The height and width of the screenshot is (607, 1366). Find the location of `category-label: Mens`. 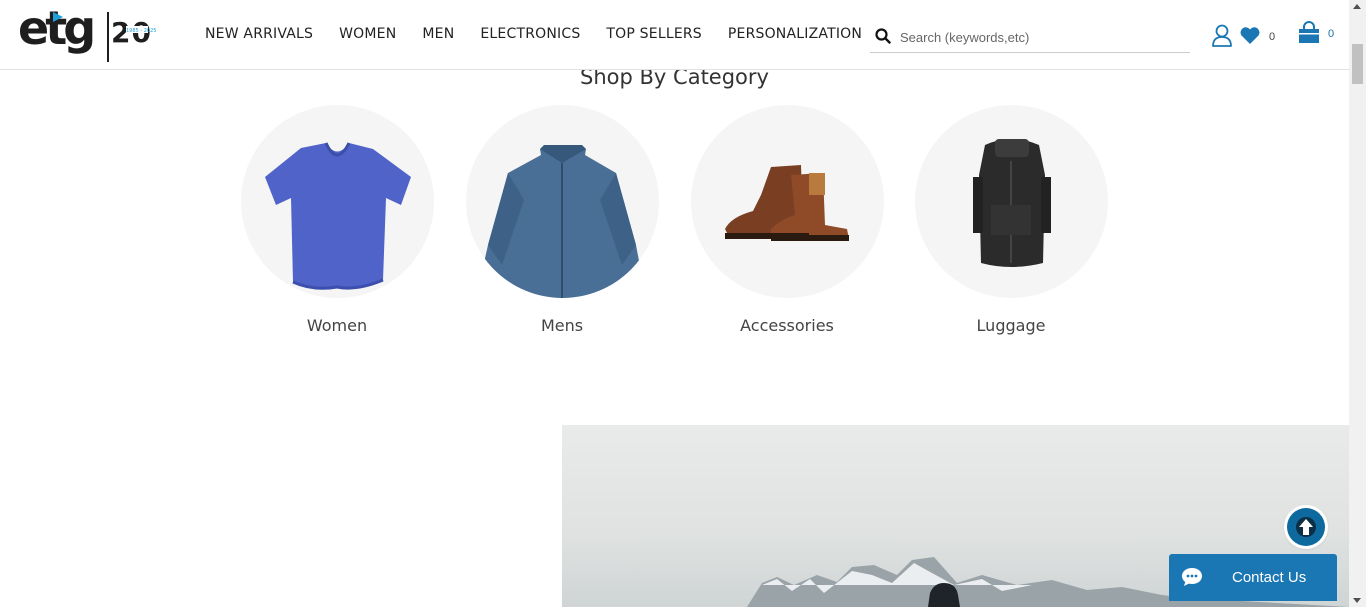

category-label: Mens is located at coordinates (562, 325).